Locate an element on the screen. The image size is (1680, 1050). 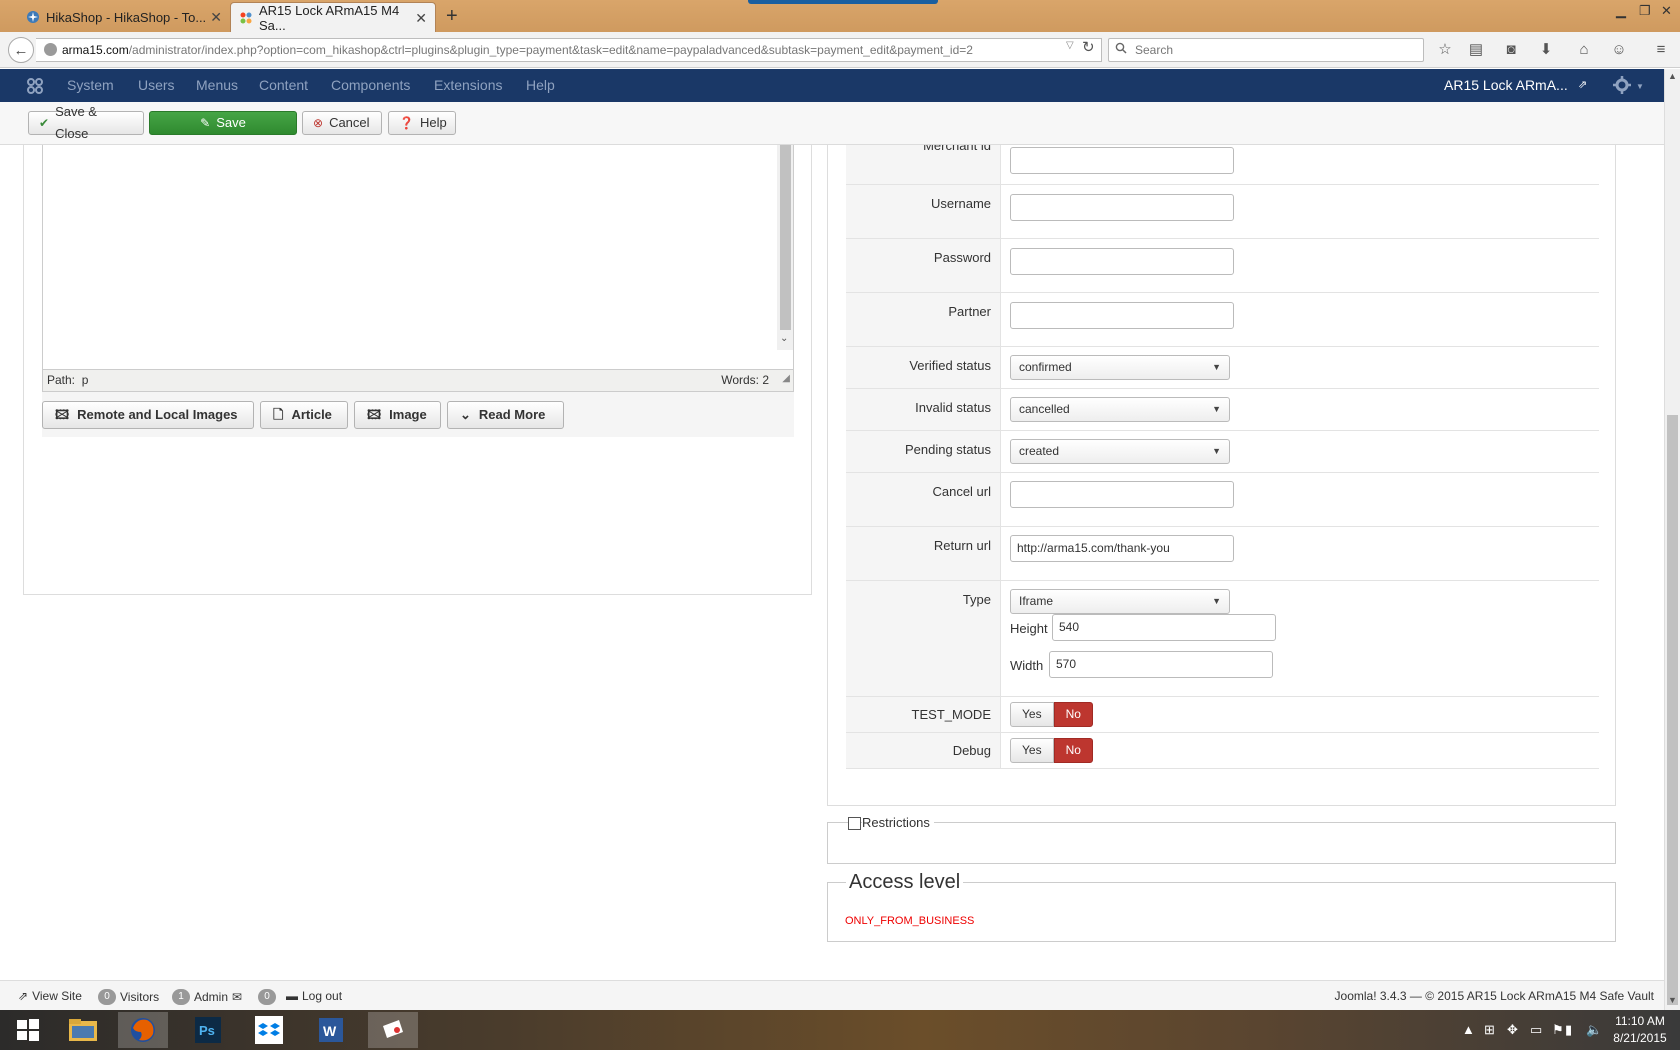
url-history-dropdown-icon: ▽ is located at coordinates (1070, 45).